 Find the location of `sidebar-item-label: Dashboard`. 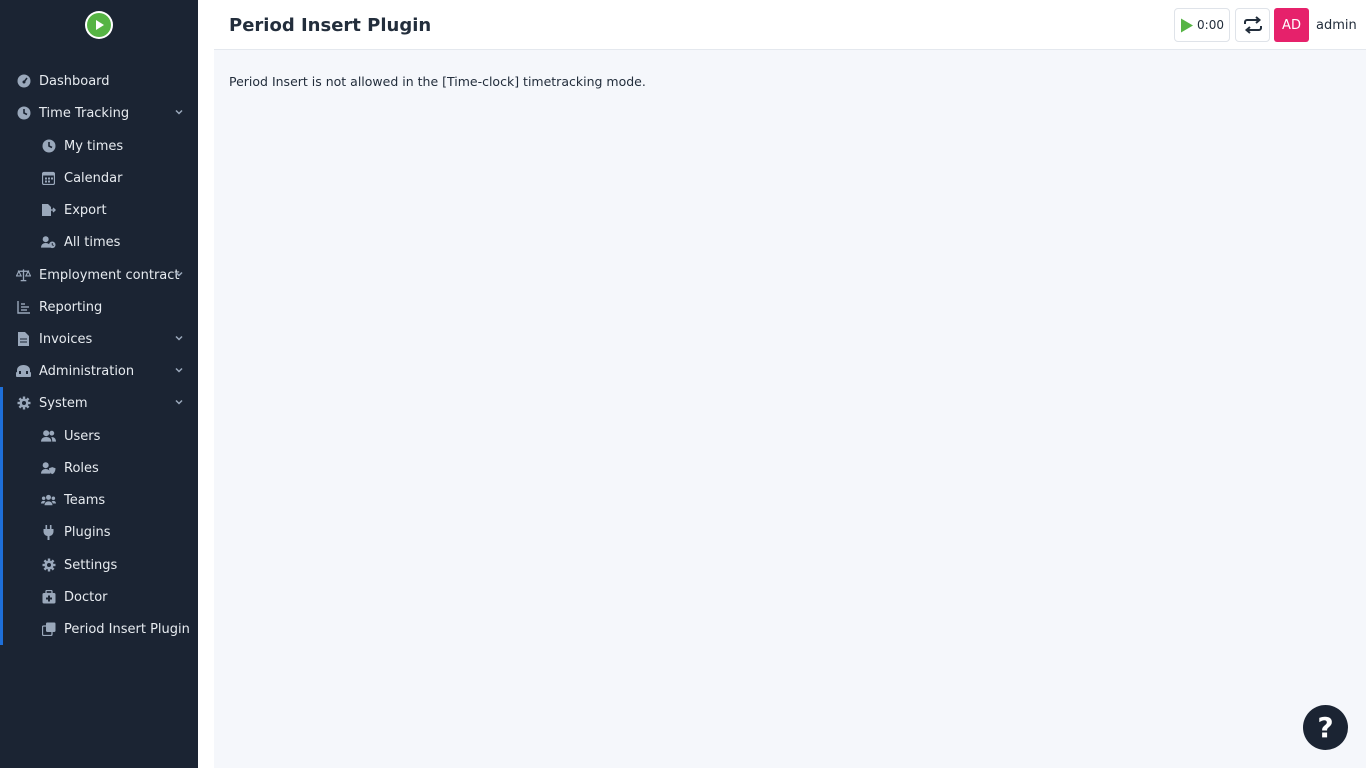

sidebar-item-label: Dashboard is located at coordinates (74, 81).